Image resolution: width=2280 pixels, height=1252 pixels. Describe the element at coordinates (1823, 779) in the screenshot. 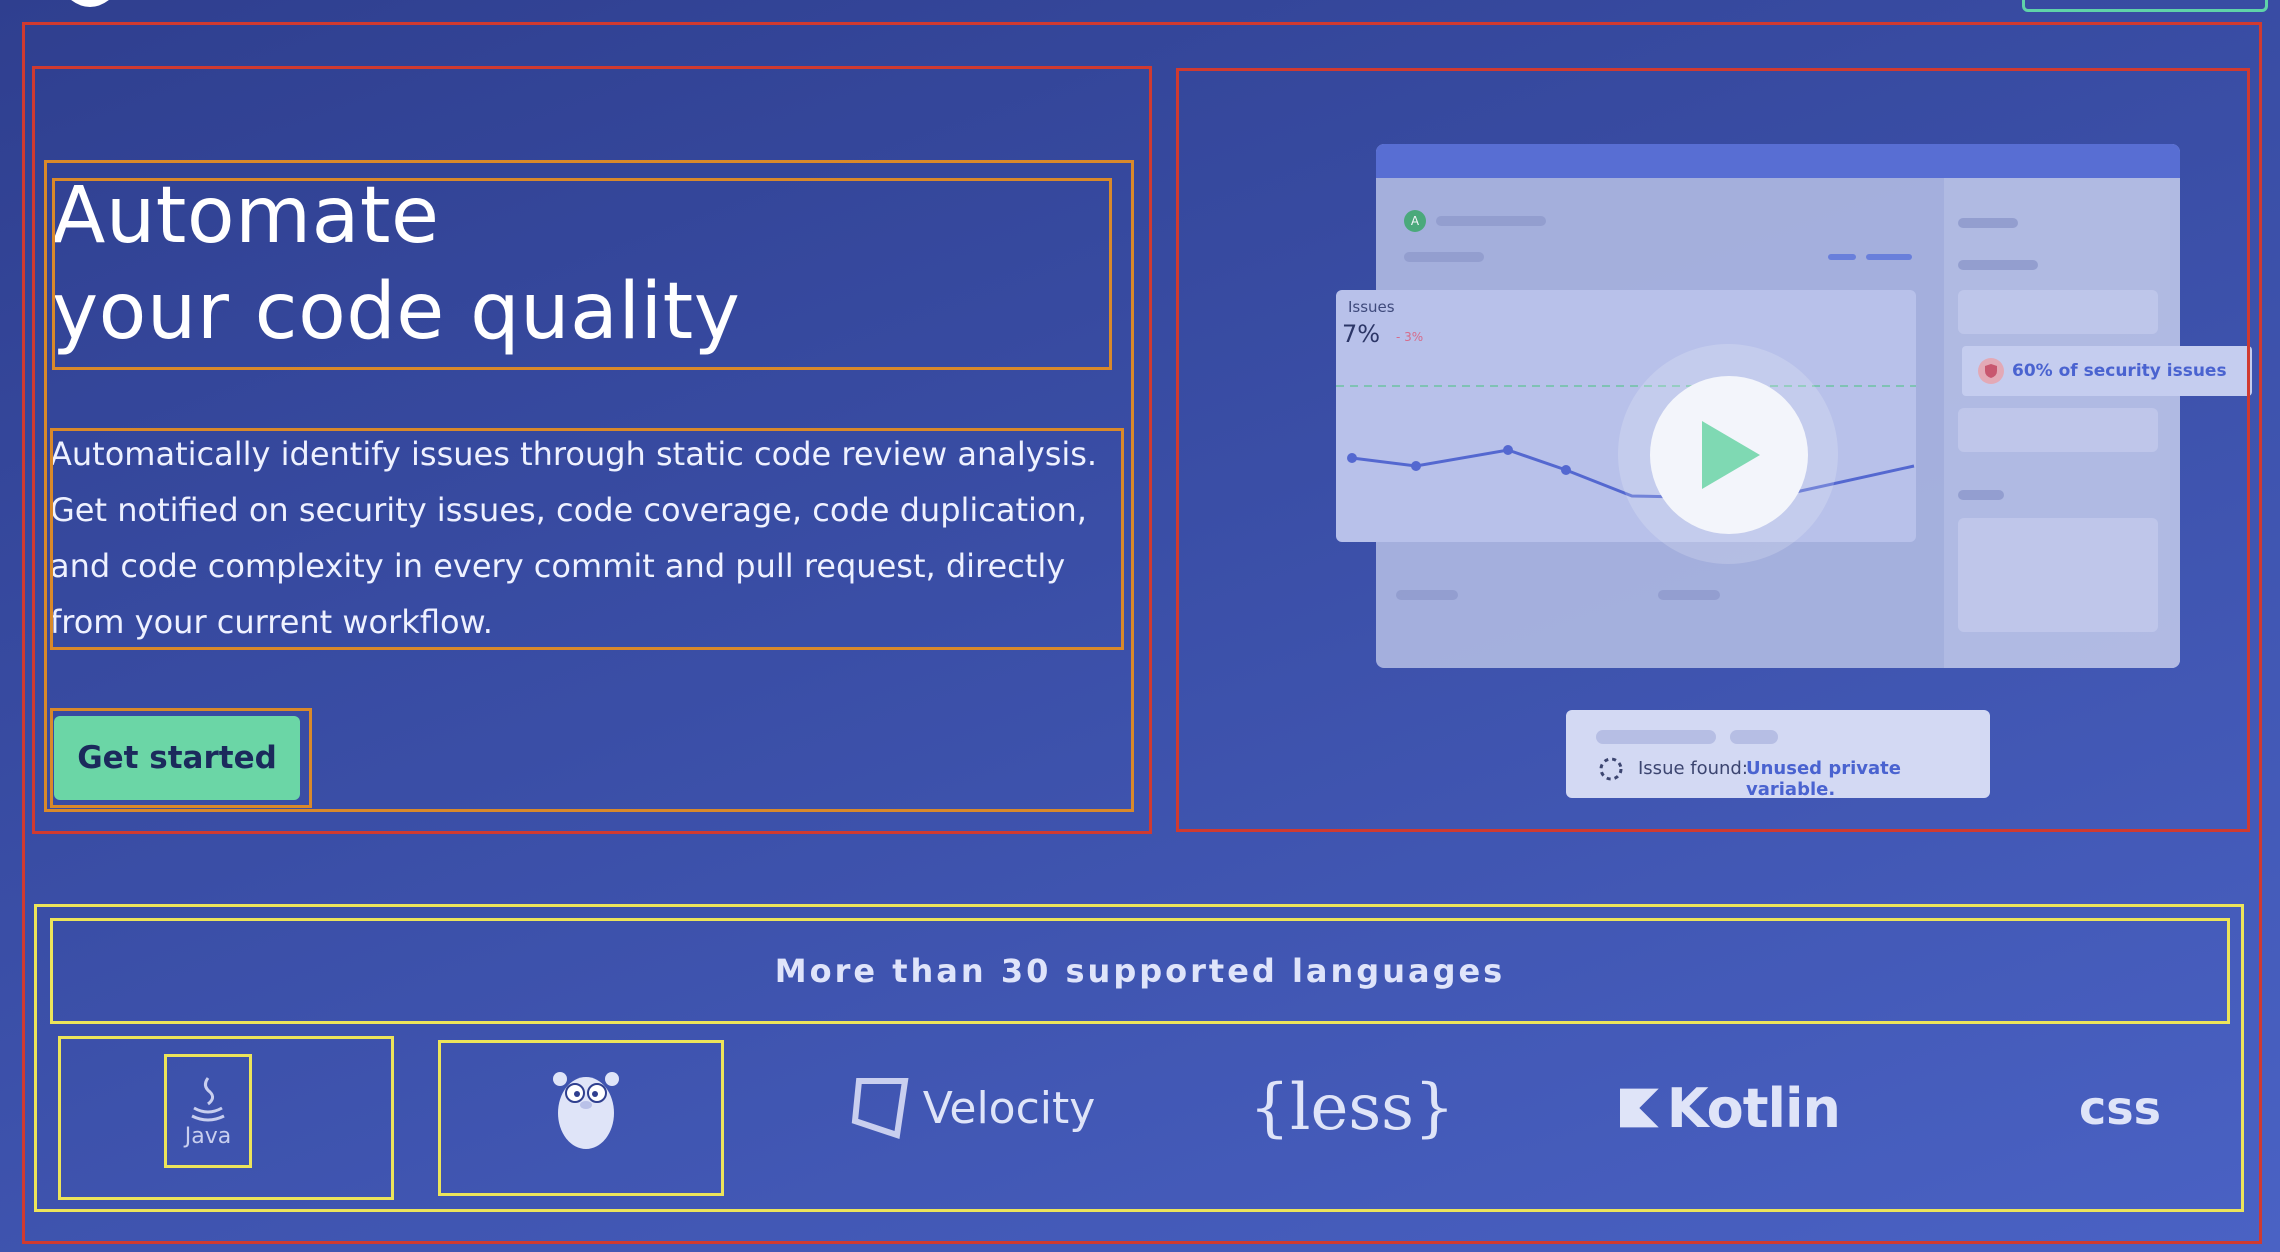

I see `issue-found-value: Unused private variable.` at that location.